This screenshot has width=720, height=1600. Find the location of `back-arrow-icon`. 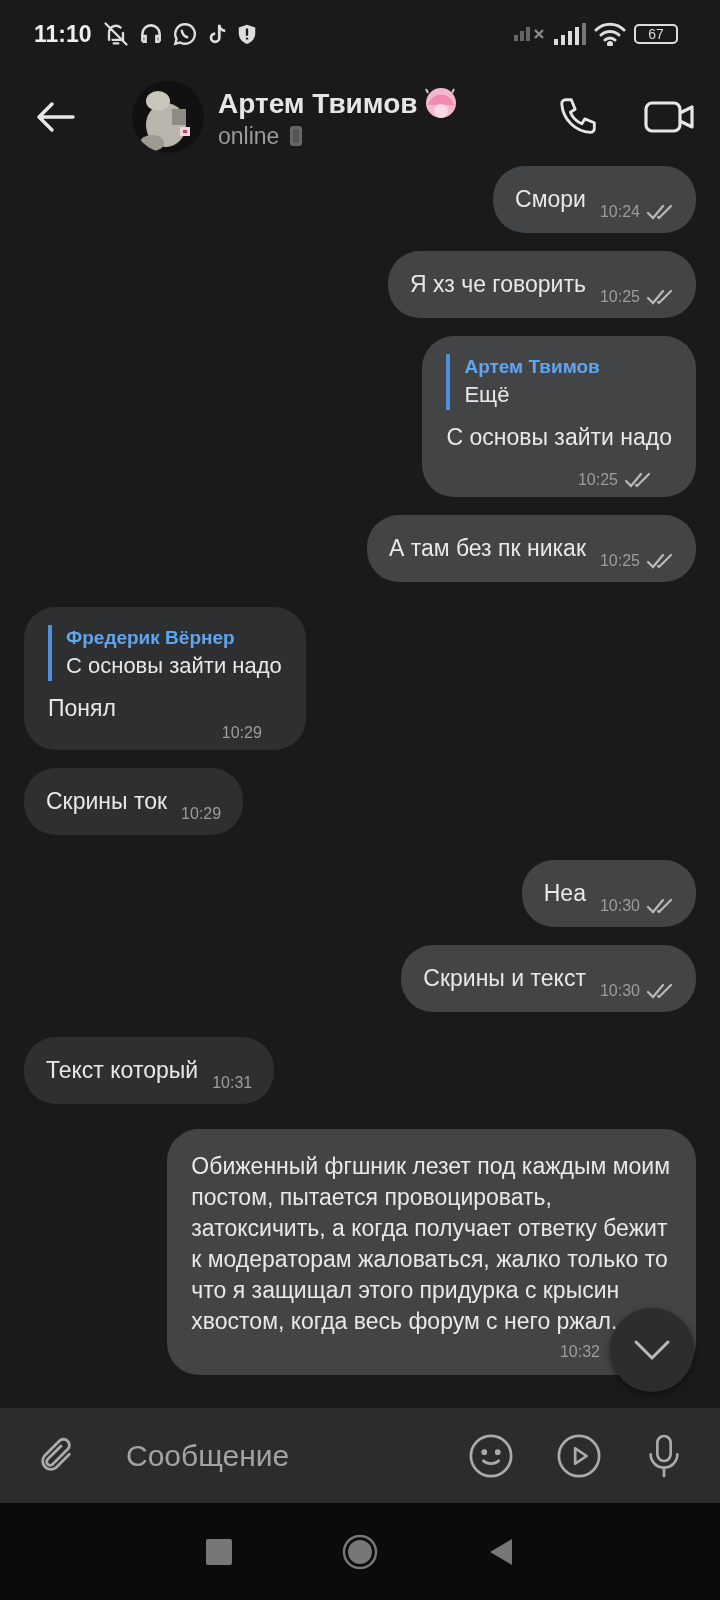

back-arrow-icon is located at coordinates (56, 117).